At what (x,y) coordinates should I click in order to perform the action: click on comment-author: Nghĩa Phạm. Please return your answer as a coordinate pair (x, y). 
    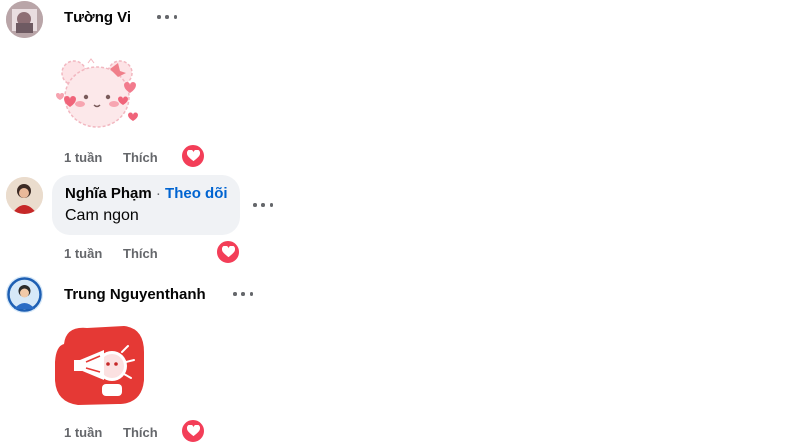
    Looking at the image, I should click on (108, 193).